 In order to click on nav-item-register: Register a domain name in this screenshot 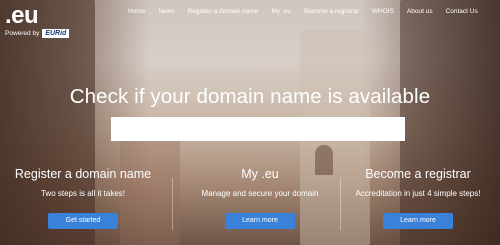, I will do `click(223, 11)`.